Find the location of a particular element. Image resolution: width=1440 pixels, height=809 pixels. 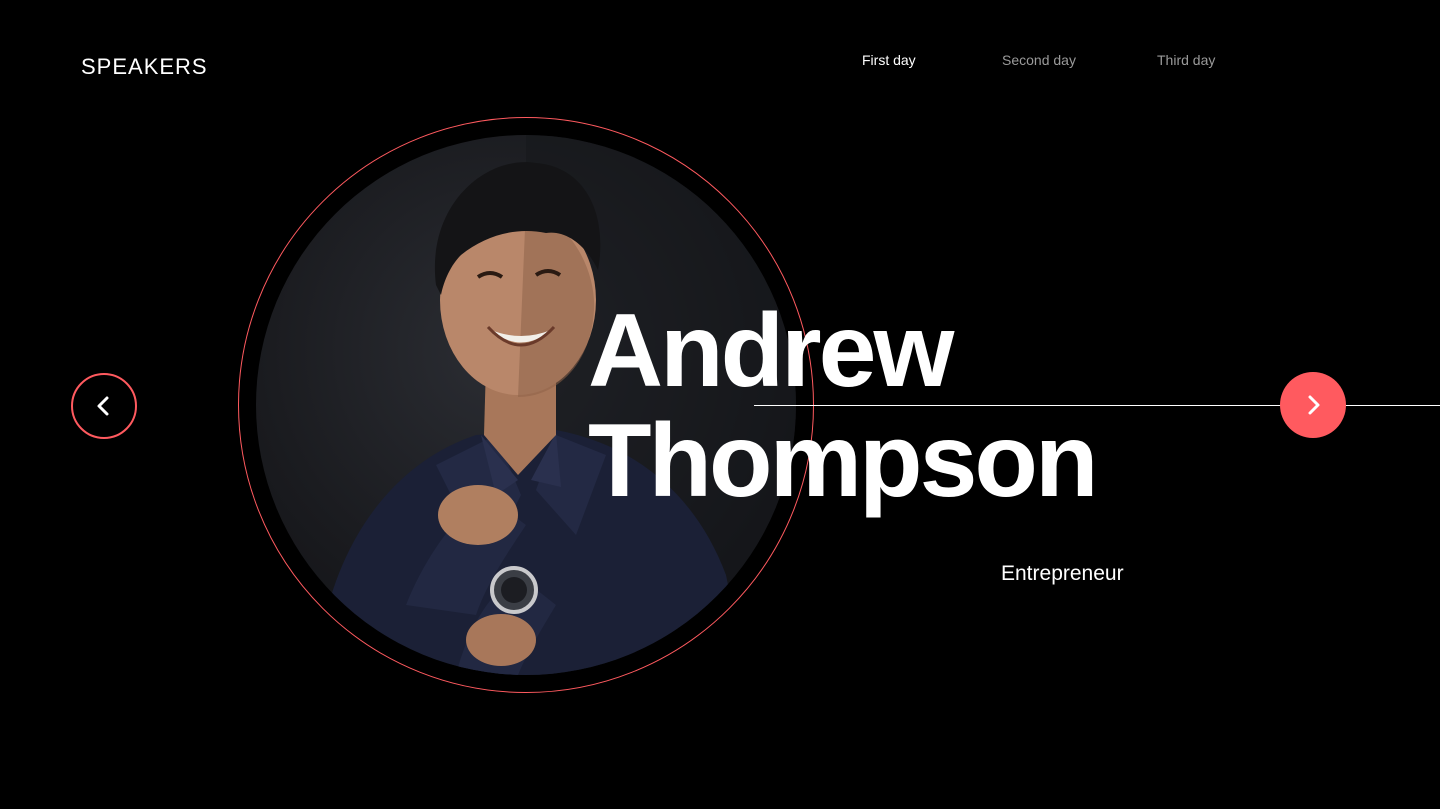

tab-second-day: Second day is located at coordinates (1039, 60).